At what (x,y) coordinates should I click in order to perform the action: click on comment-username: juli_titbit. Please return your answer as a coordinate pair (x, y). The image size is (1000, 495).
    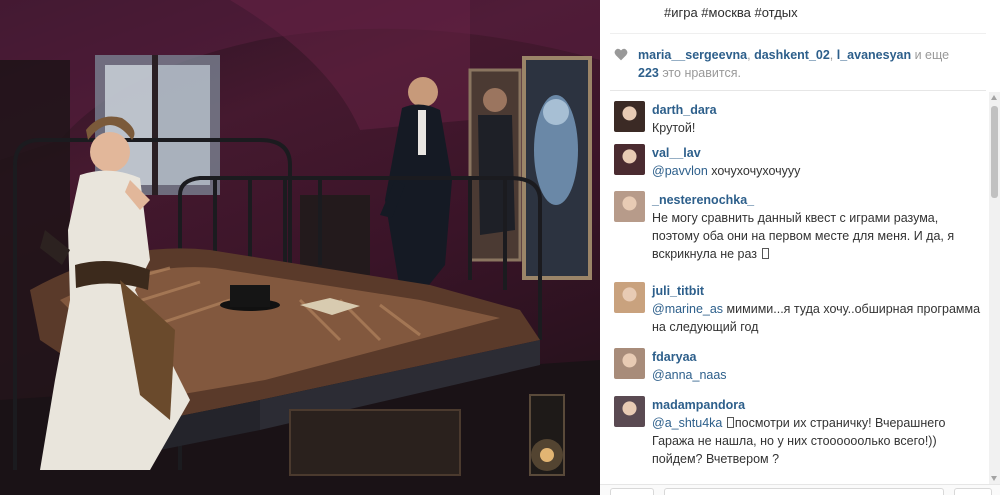
    Looking at the image, I should click on (818, 291).